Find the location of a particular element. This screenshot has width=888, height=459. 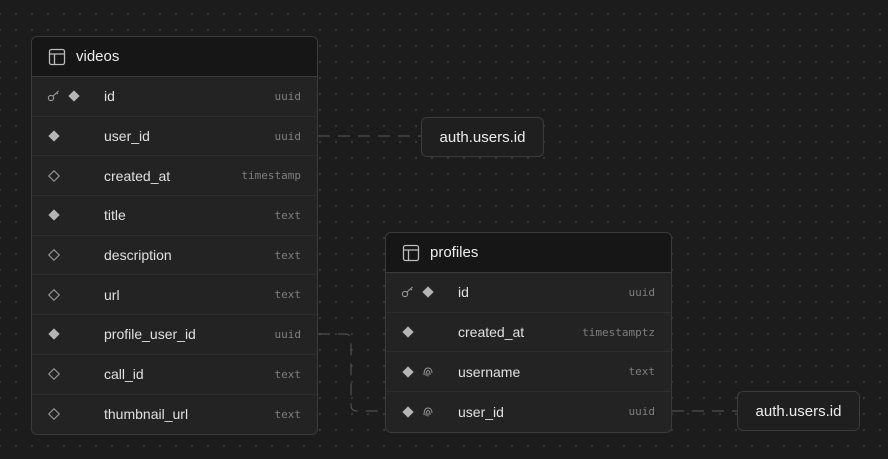

table-profiles: profiles id uuid created_at timestamptz is located at coordinates (528, 332).